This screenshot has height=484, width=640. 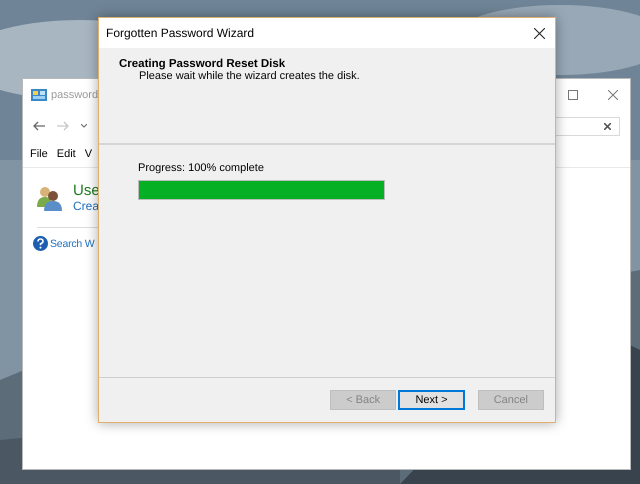 I want to click on caret-icon, so click(x=84, y=126).